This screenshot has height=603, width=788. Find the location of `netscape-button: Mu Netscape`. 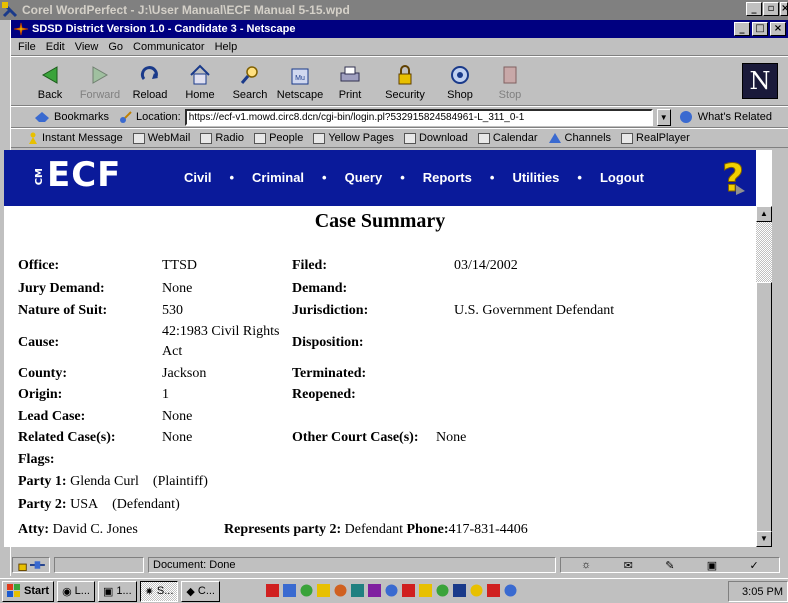

netscape-button: Mu Netscape is located at coordinates (300, 82).